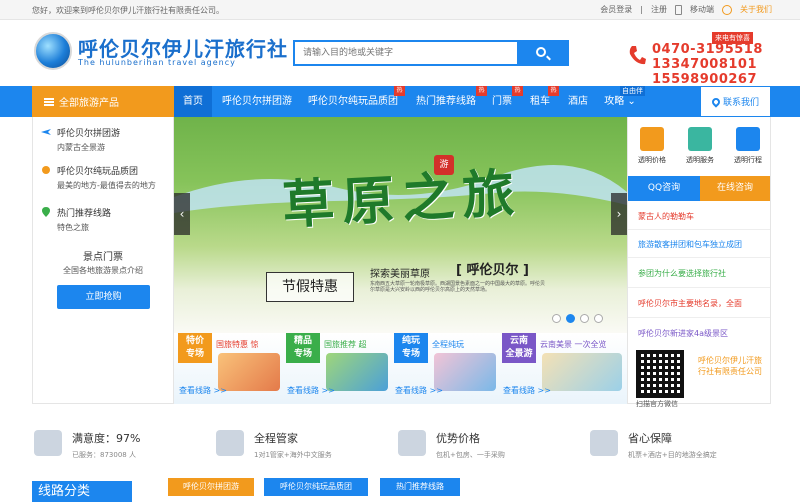 The width and height of the screenshot is (800, 502). Describe the element at coordinates (702, 273) in the screenshot. I see `news-item: 参团为什么要选择旅行社` at that location.